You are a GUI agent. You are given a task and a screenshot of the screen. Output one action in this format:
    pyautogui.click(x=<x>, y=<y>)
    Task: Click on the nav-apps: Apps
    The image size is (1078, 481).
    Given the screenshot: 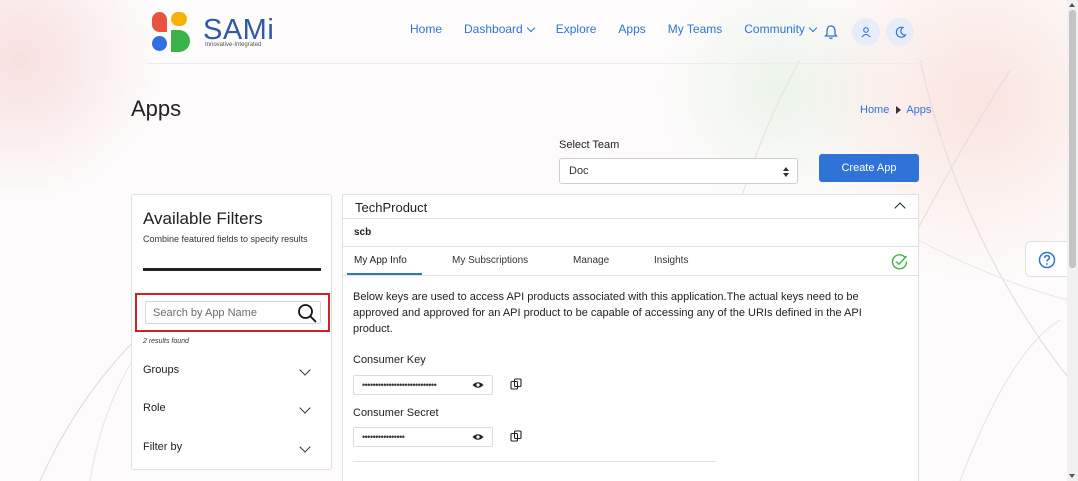 What is the action you would take?
    pyautogui.click(x=631, y=29)
    